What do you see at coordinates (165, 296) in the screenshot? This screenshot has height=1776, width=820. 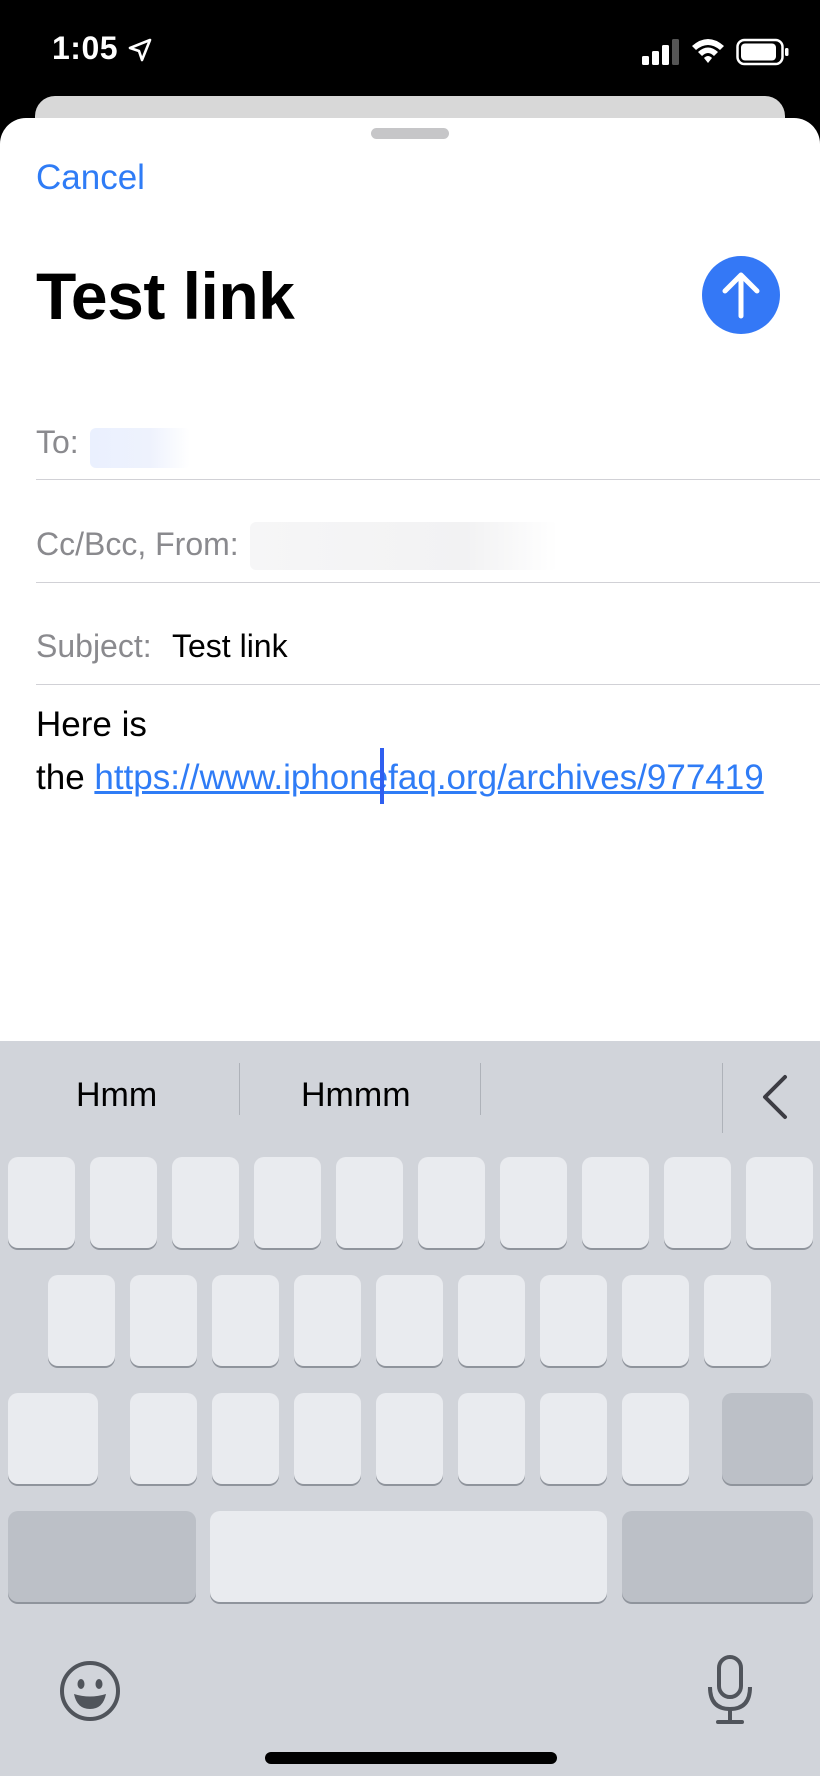 I see `message-title: Test link` at bounding box center [165, 296].